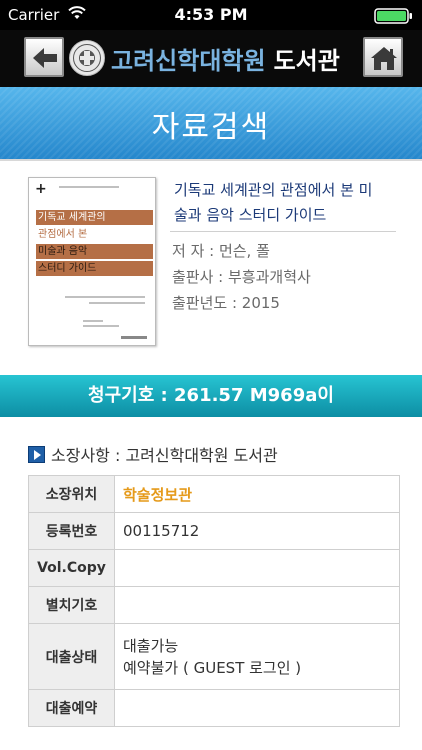 This screenshot has width=422, height=750. I want to click on book-title: 기독교 세계관의 관점에서 본 미 술과 음악 스터디 가이드, so click(273, 202).